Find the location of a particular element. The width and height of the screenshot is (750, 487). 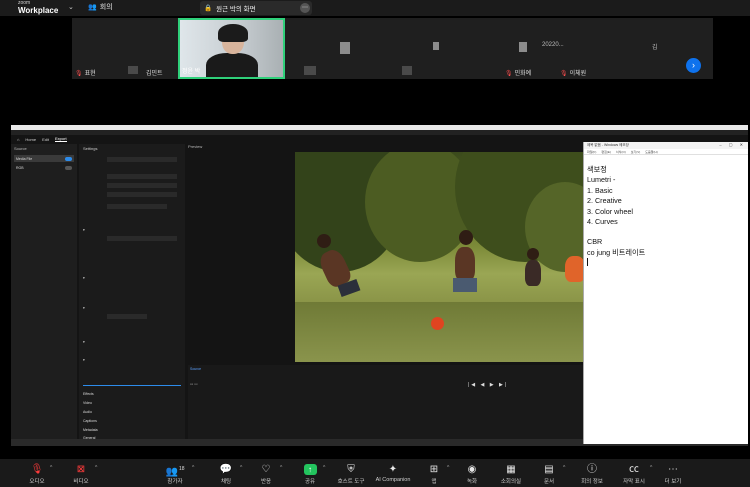

editor-tabs: ⌂ Home Edit Export is located at coordinates (42, 139).